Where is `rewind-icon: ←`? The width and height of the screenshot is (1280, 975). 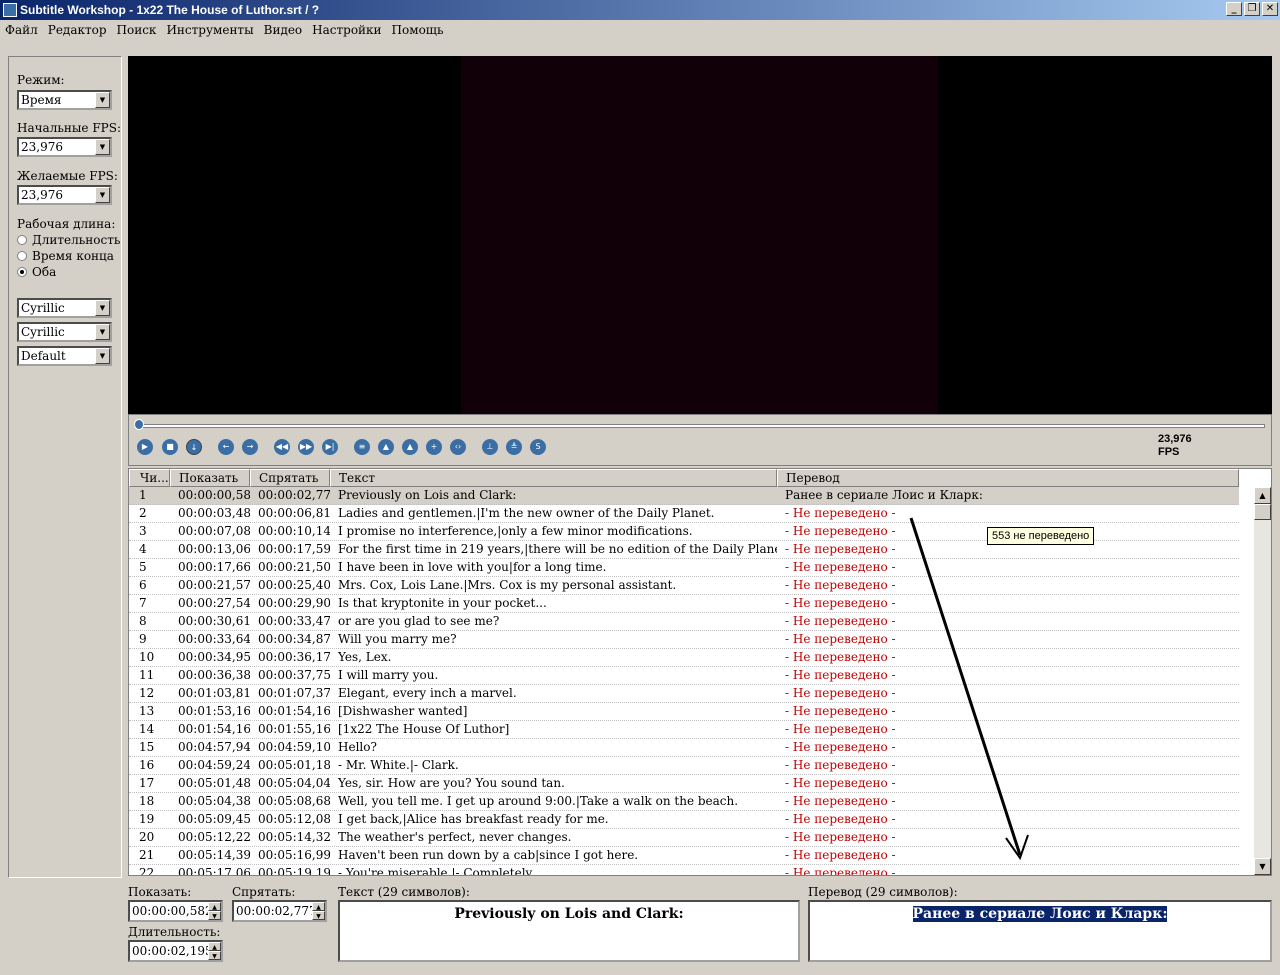
rewind-icon: ← is located at coordinates (226, 447).